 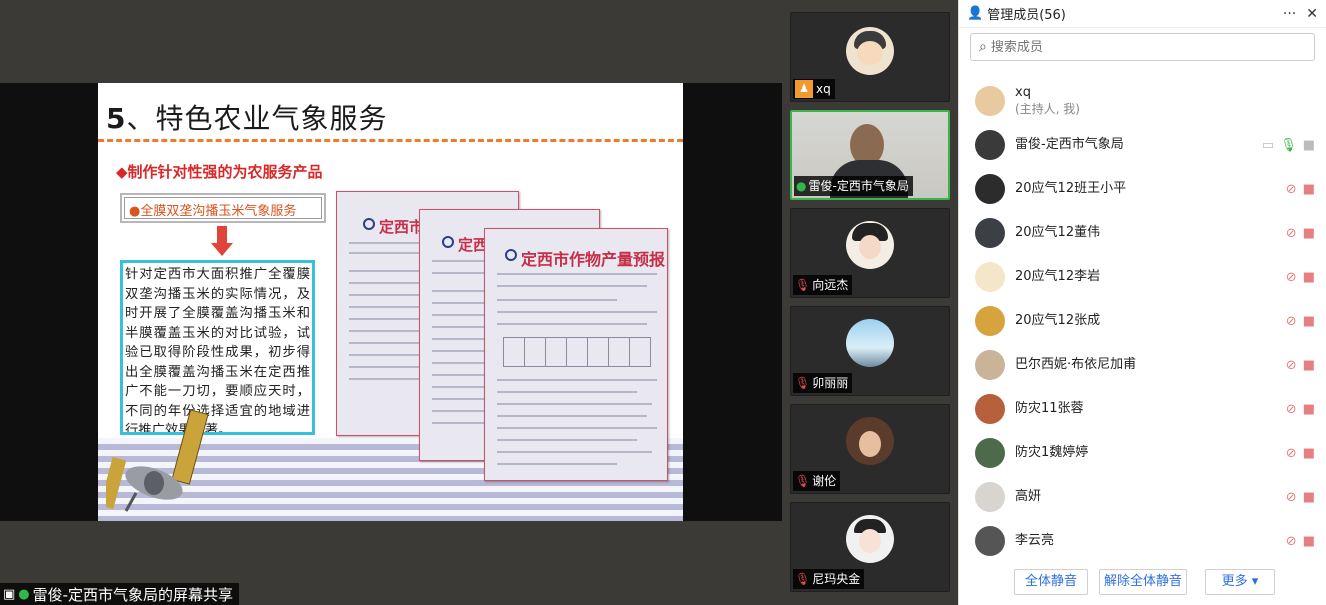 I want to click on screen-share-label: ▣ ● 雷俊-定西市气象局的屏幕共享, so click(x=120, y=594).